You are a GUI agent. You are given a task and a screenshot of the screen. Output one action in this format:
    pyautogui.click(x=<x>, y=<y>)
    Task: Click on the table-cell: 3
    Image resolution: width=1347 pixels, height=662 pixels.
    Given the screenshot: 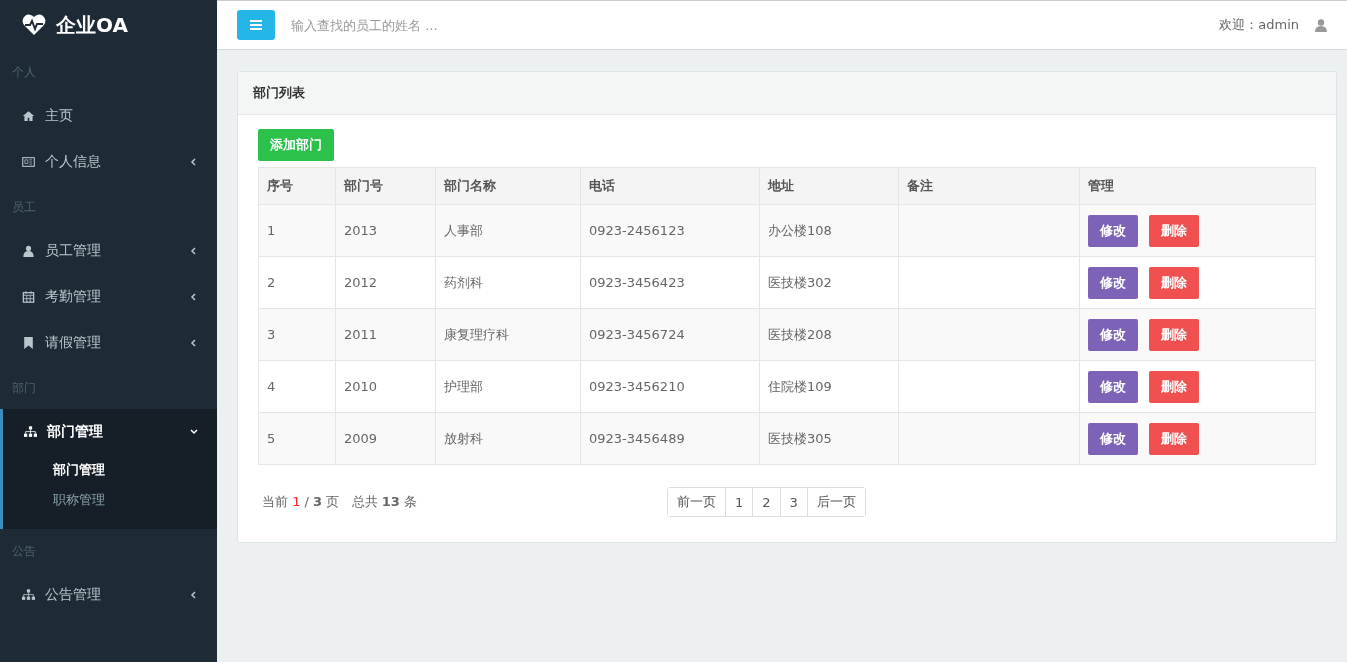 What is the action you would take?
    pyautogui.click(x=297, y=334)
    